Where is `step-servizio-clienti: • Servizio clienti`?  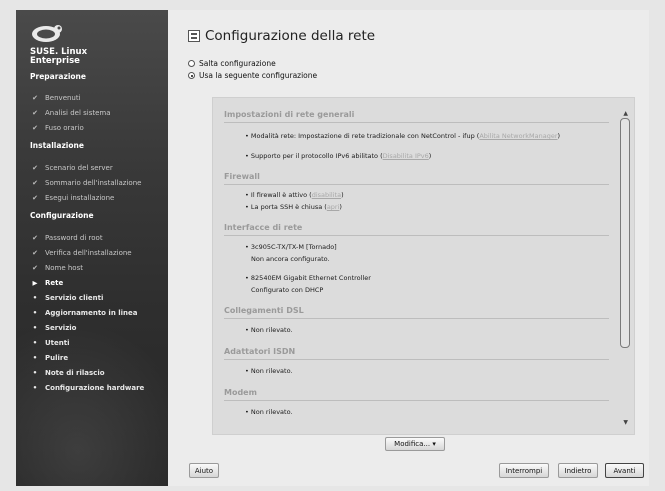
step-servizio-clienti: • Servizio clienti is located at coordinates (67, 298).